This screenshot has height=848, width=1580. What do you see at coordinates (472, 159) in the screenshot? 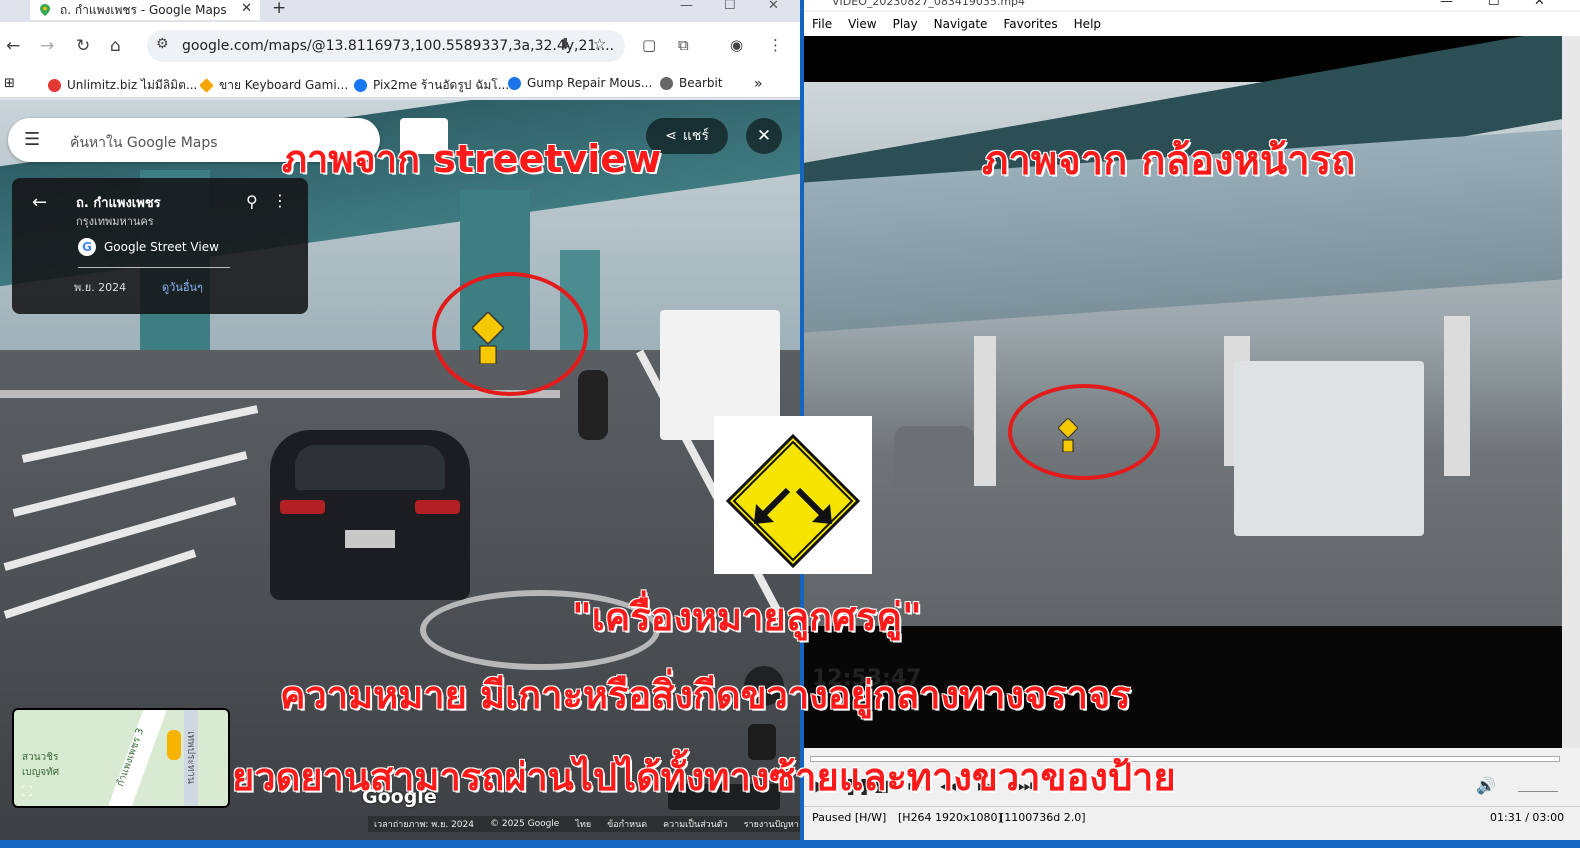
I see `caption-streetview: ภาพจาก streetview` at bounding box center [472, 159].